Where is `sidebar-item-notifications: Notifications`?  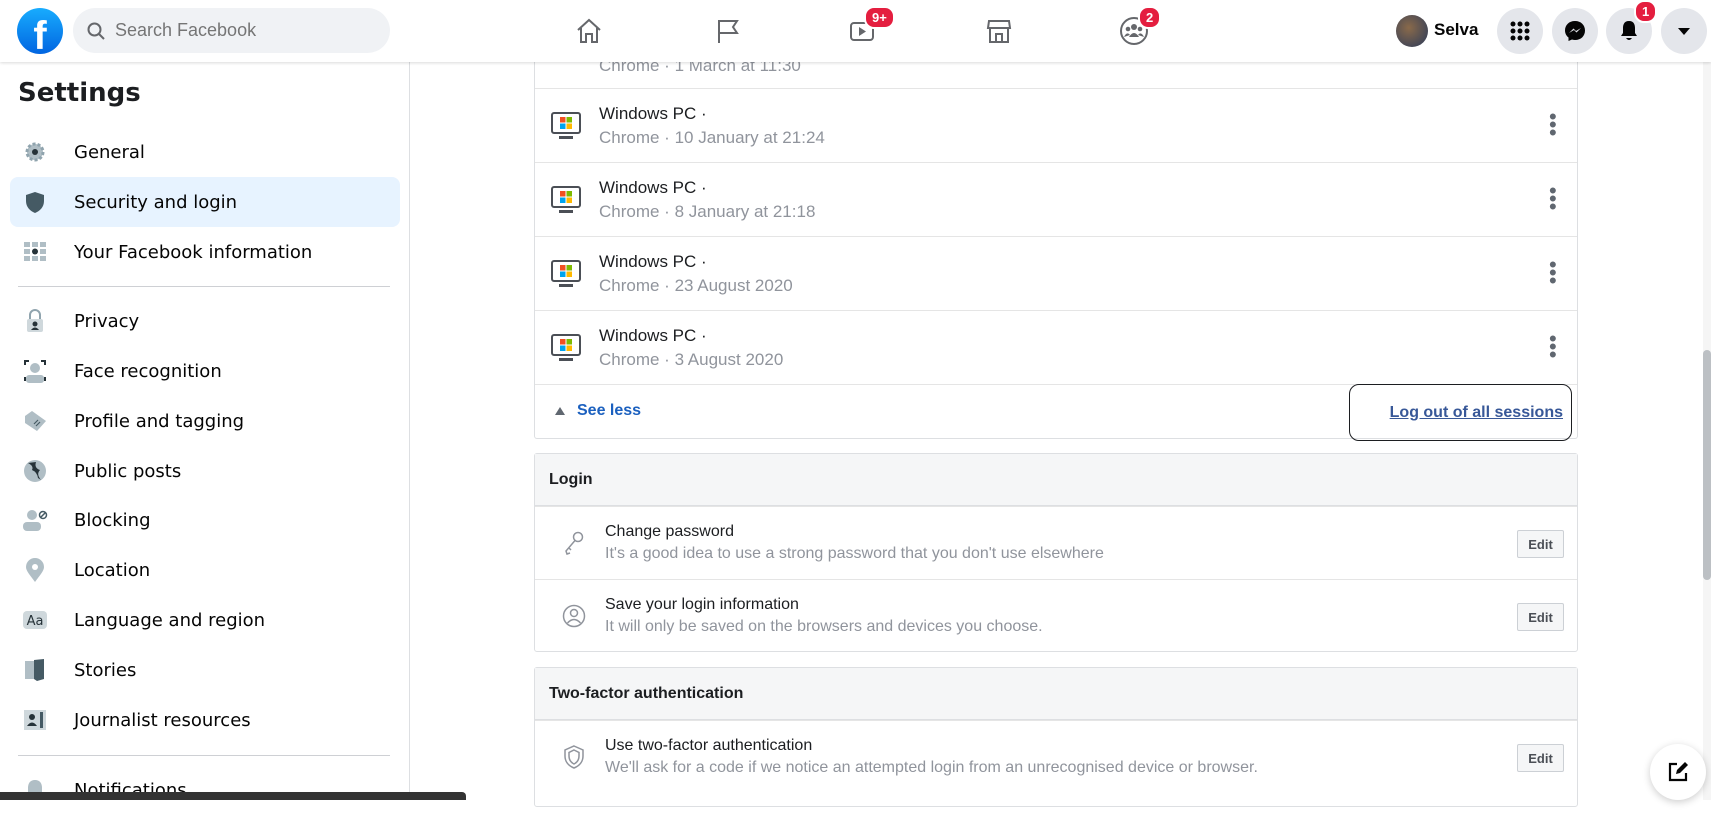 sidebar-item-notifications: Notifications is located at coordinates (205, 790).